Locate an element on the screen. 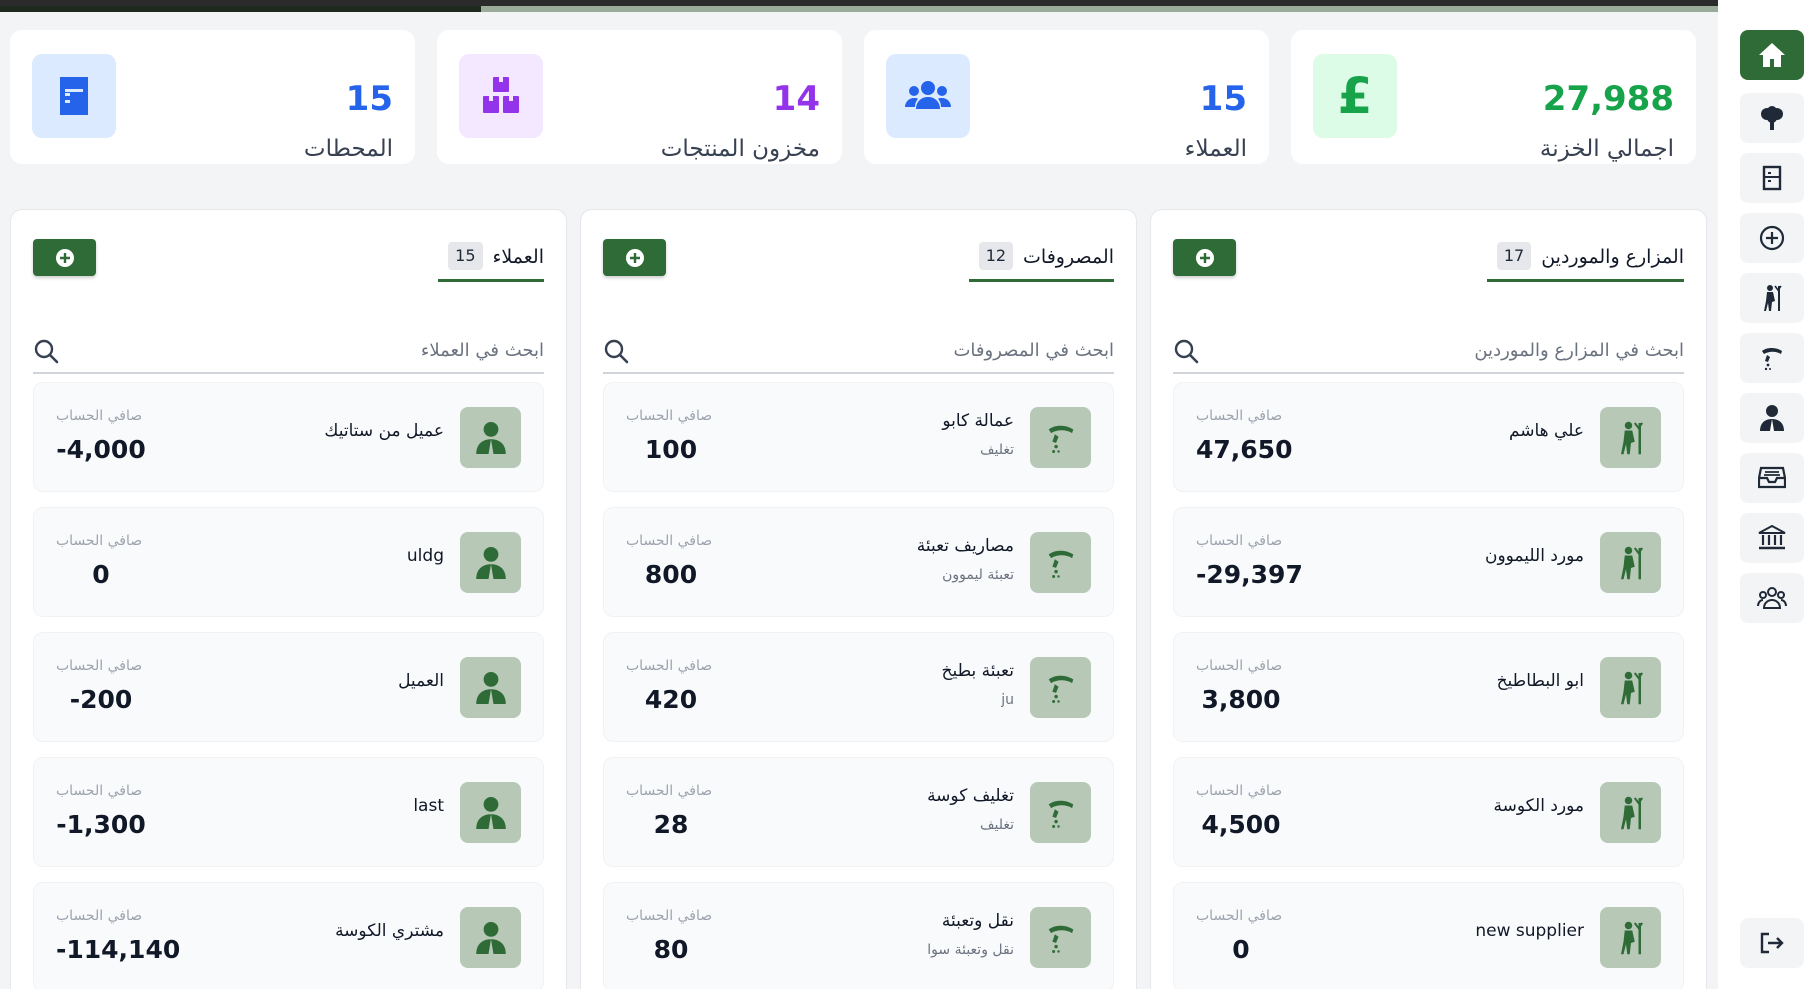  list-item: ابو البطاطيخ صافي الحساب 3,800 is located at coordinates (1428, 687).